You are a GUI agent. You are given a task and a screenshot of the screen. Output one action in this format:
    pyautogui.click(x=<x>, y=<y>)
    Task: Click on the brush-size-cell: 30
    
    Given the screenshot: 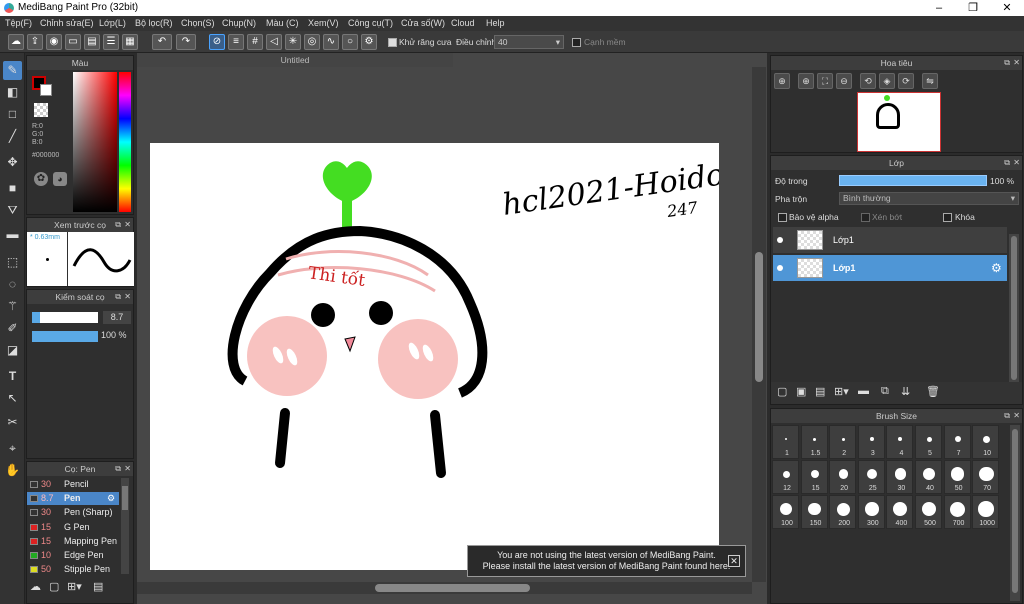 What is the action you would take?
    pyautogui.click(x=900, y=477)
    